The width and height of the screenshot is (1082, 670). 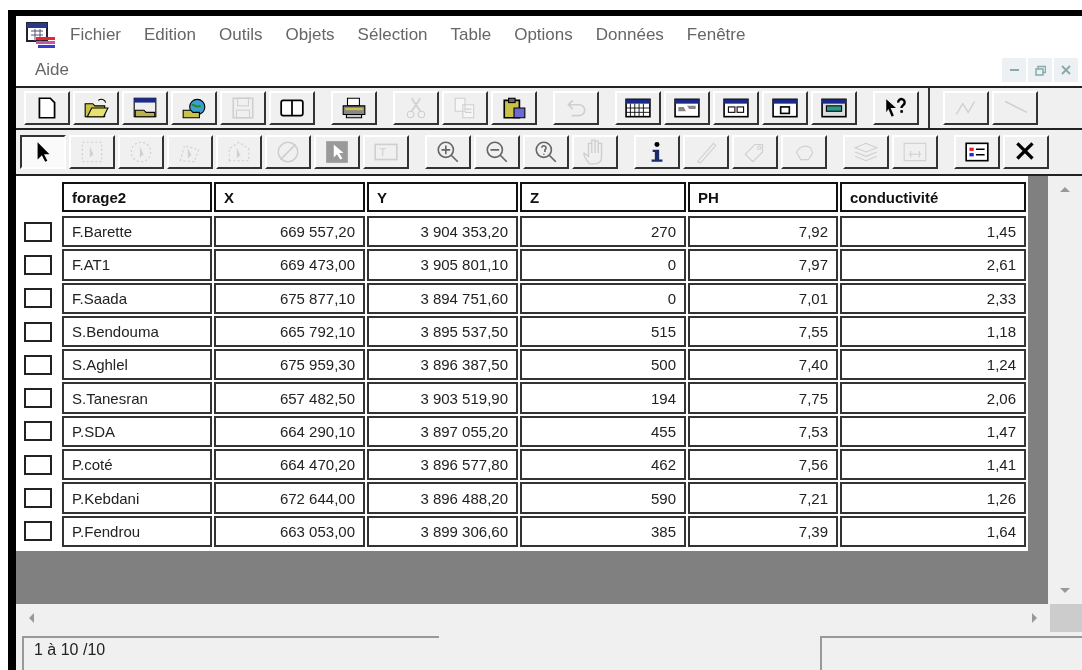 What do you see at coordinates (137, 197) in the screenshot?
I see `column-header: forage2` at bounding box center [137, 197].